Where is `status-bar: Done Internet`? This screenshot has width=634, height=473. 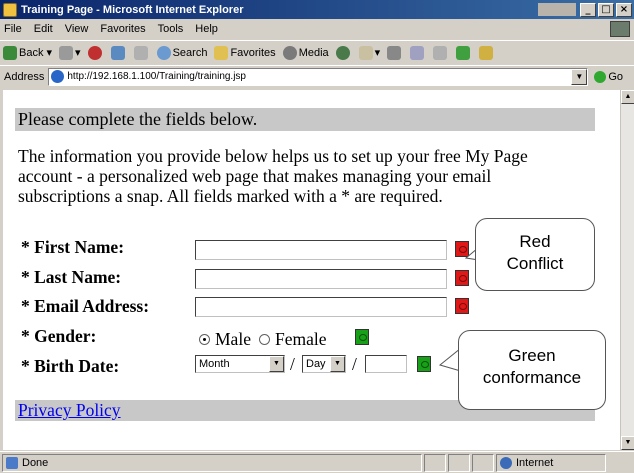
status-bar: Done Internet is located at coordinates (317, 462).